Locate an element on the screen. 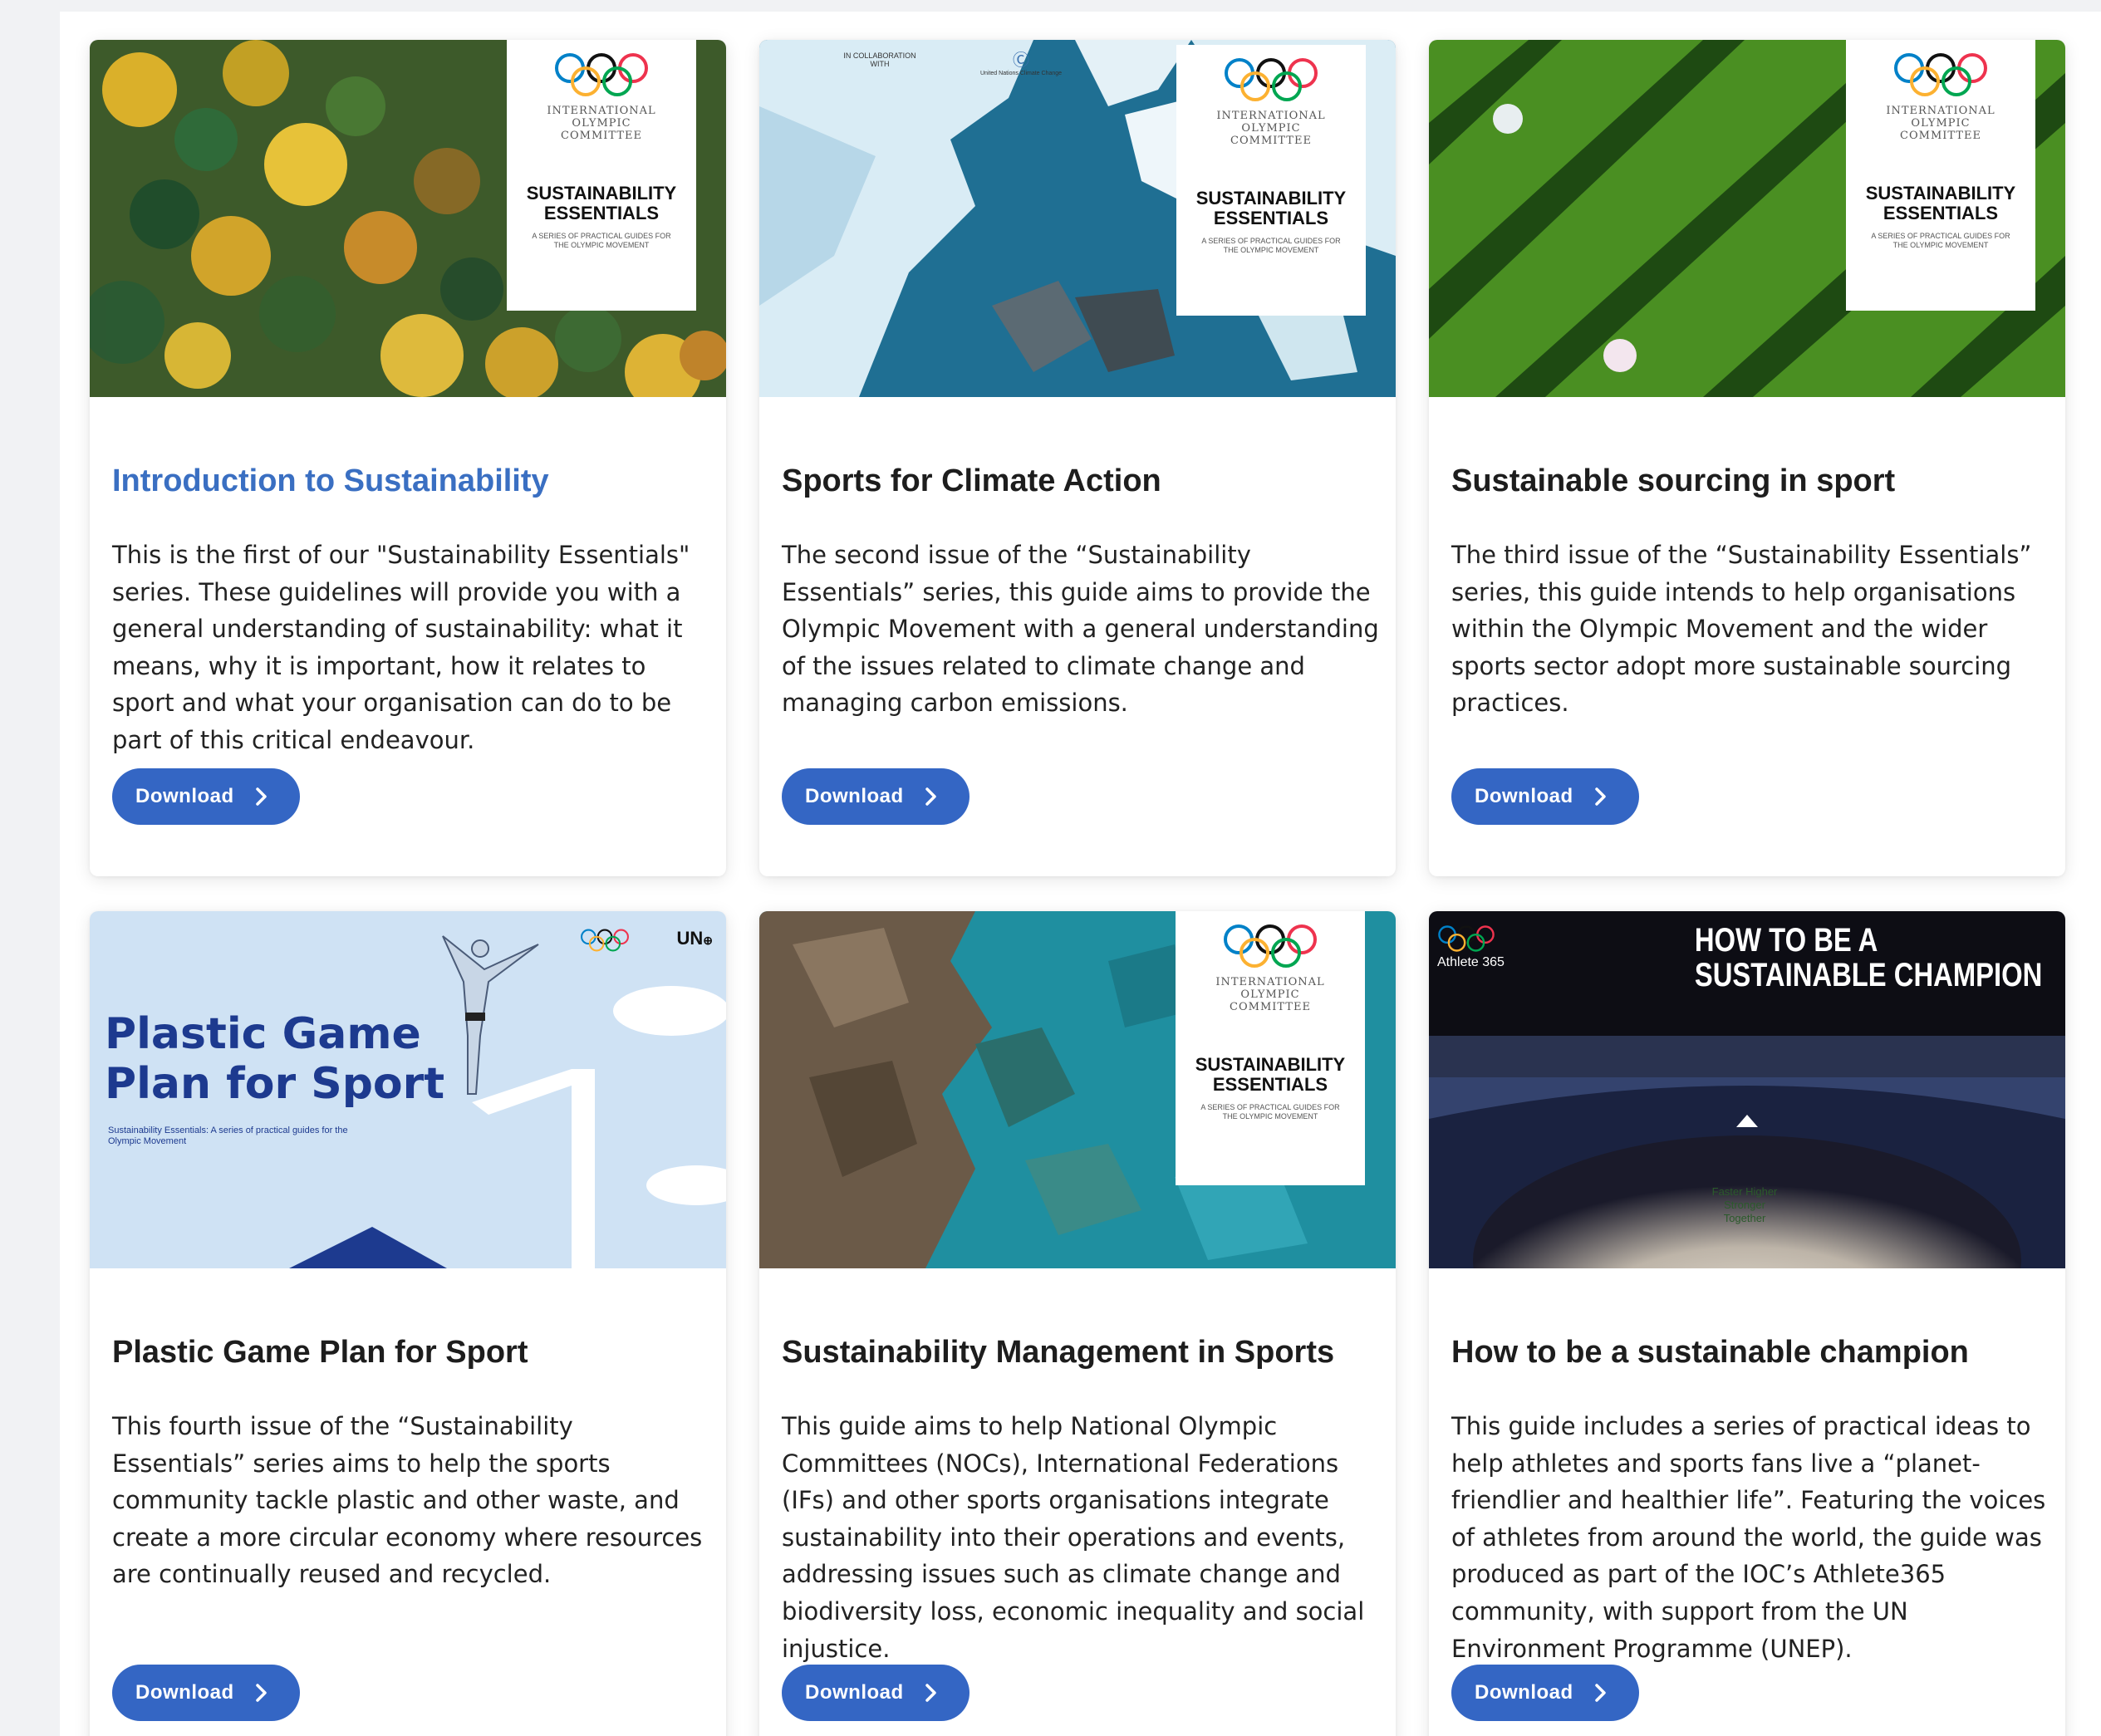 This screenshot has height=1736, width=2101. card-title: Plastic Game Plan for Sport is located at coordinates (320, 1353).